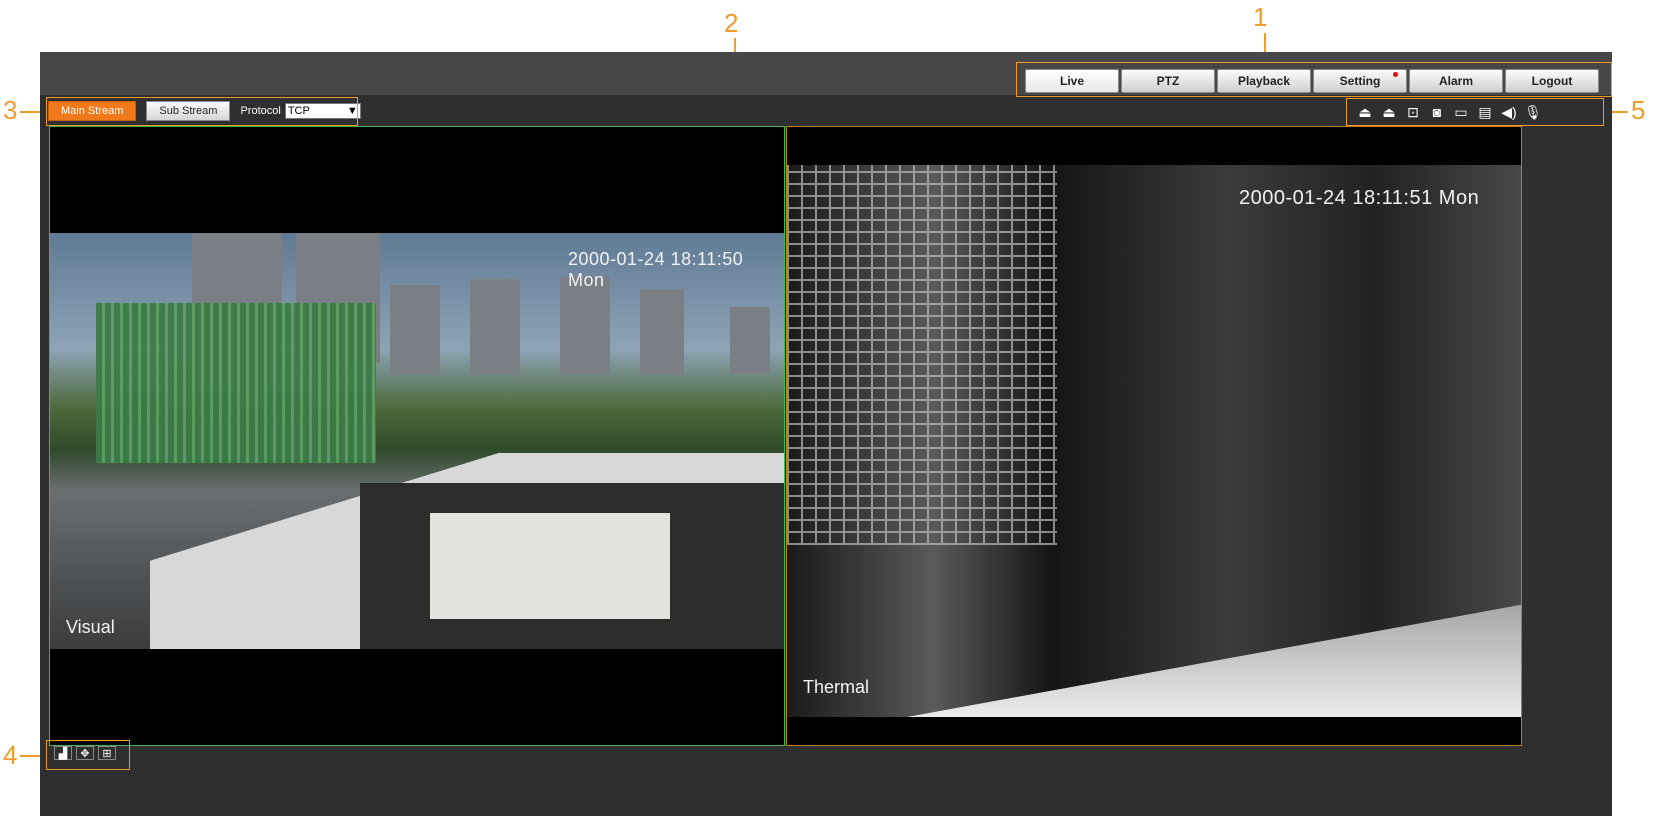 The image size is (1653, 817). I want to click on annotation-5: 5, so click(1638, 110).